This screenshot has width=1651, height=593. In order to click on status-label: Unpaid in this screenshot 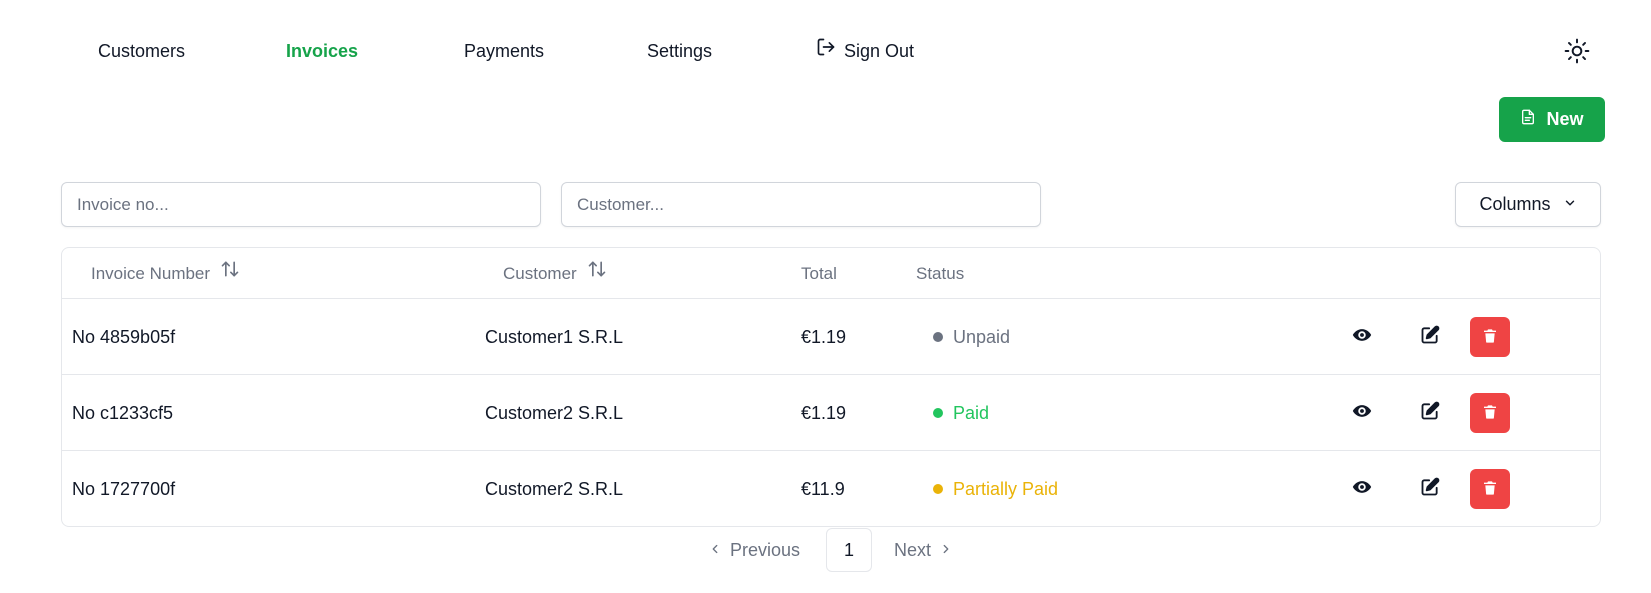, I will do `click(982, 337)`.